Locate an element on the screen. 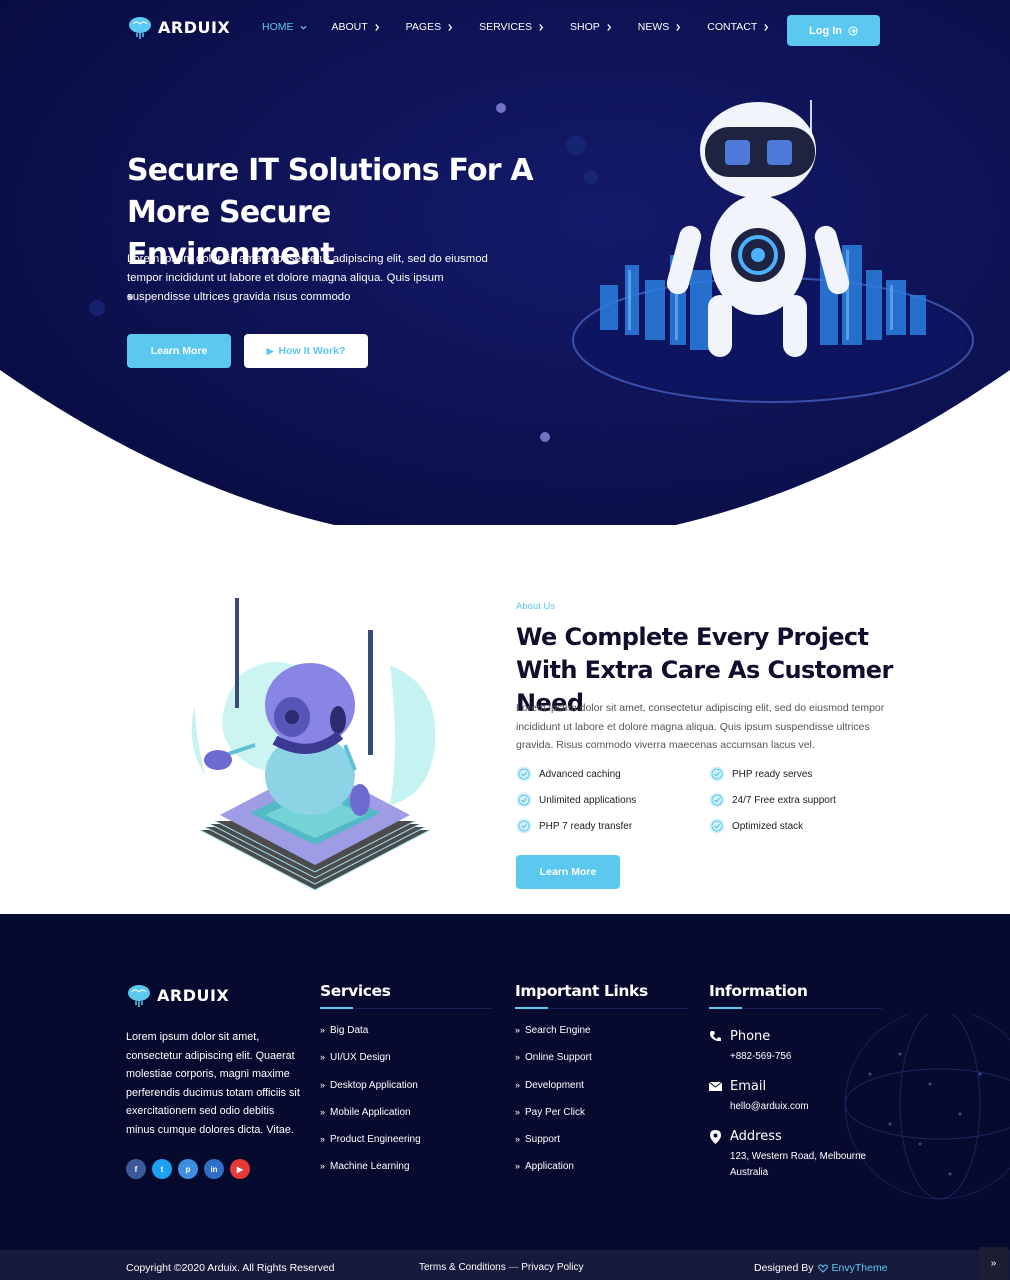 The width and height of the screenshot is (1010, 1280). footer-link: » Machine Learning is located at coordinates (406, 1174).